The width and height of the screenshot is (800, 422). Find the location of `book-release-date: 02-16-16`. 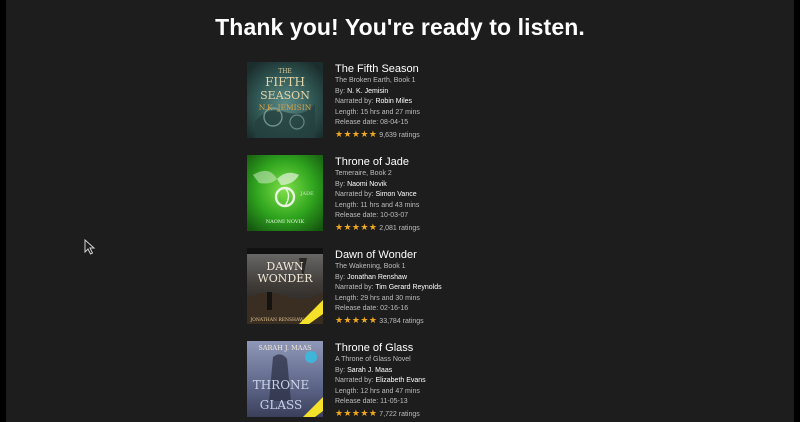

book-release-date: 02-16-16 is located at coordinates (394, 308).